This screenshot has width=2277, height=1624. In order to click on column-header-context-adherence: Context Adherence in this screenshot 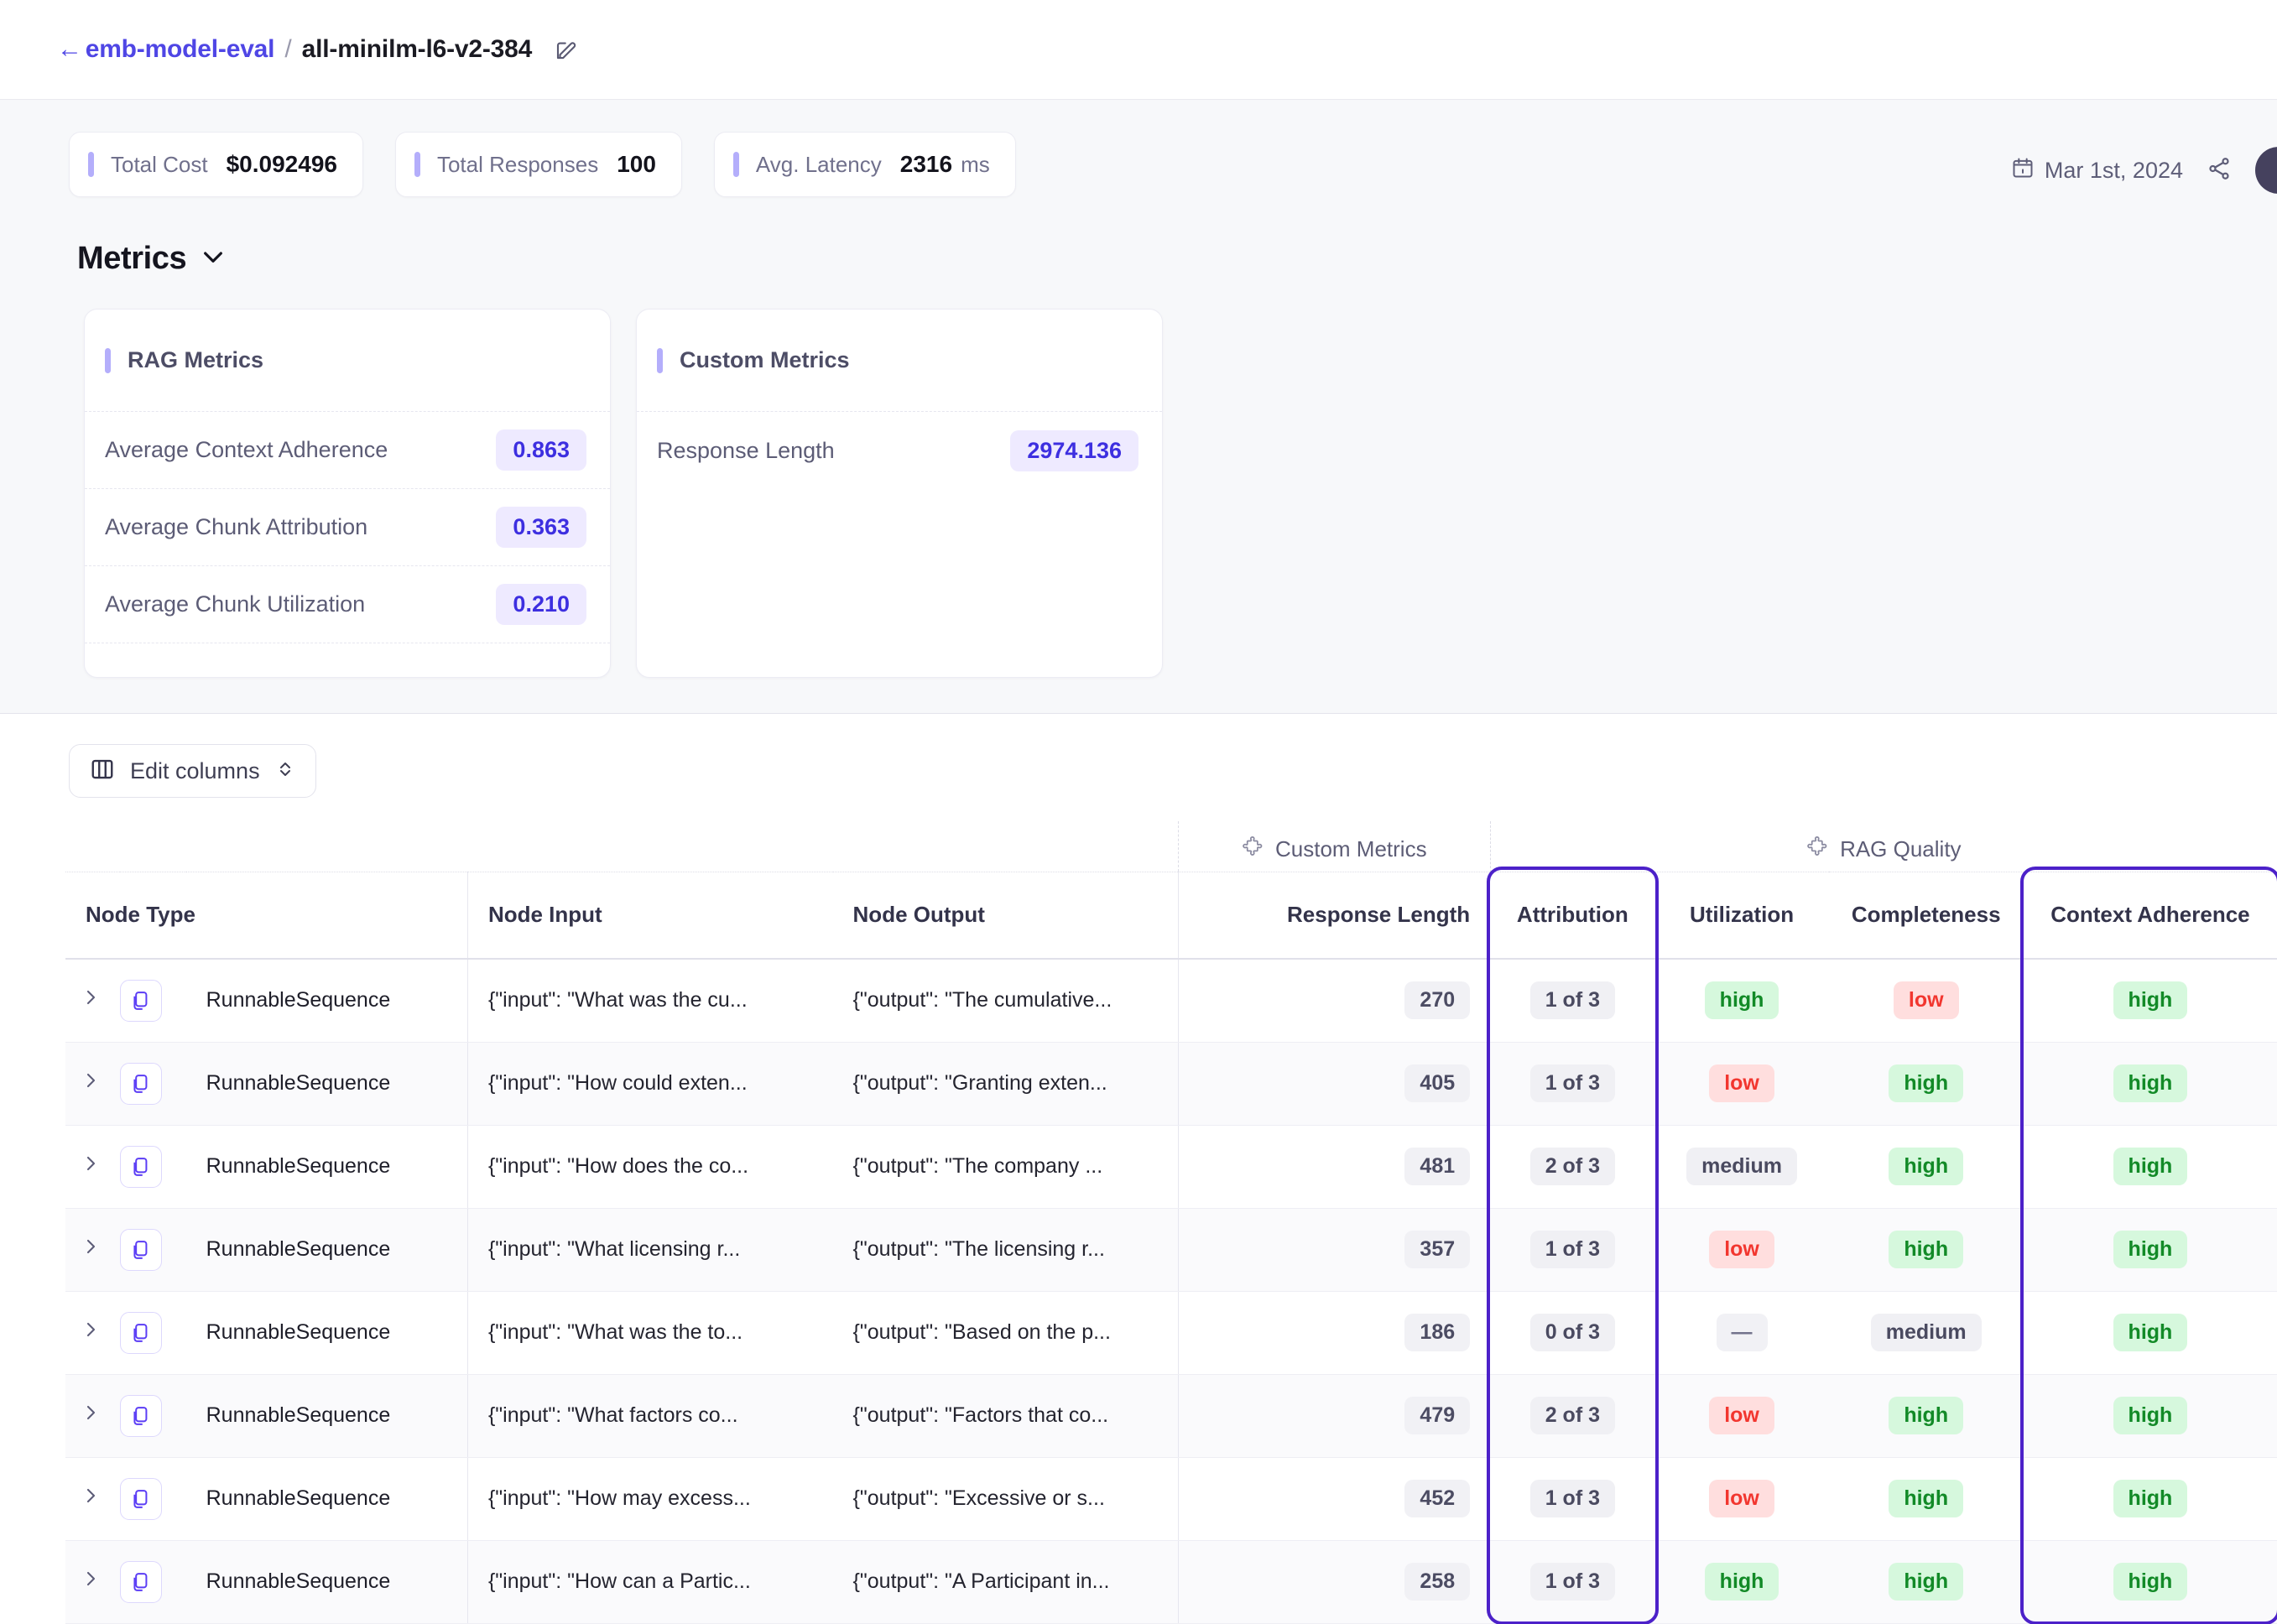, I will do `click(2150, 916)`.